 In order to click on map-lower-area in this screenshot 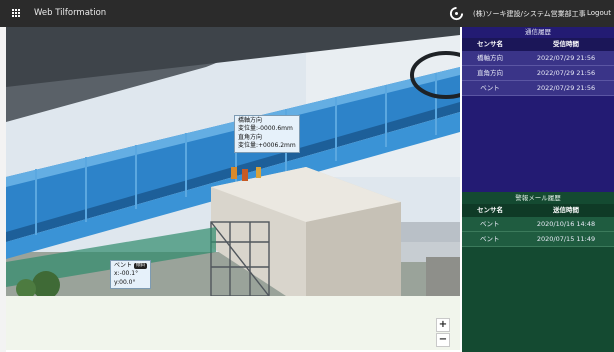, I will do `click(233, 323)`.